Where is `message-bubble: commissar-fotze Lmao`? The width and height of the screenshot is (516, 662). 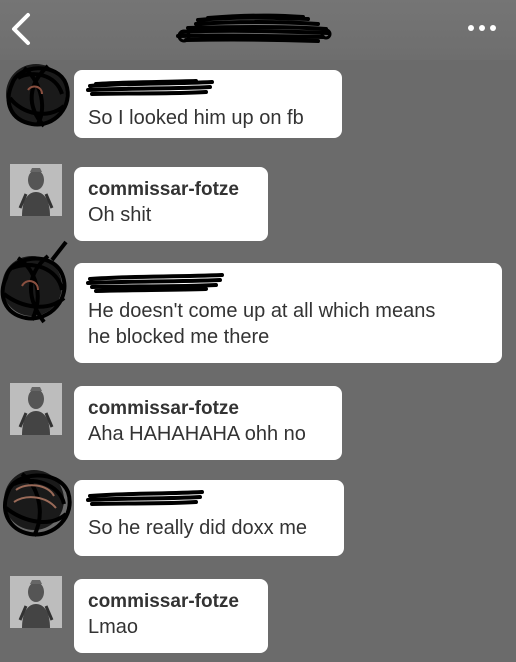 message-bubble: commissar-fotze Lmao is located at coordinates (171, 616).